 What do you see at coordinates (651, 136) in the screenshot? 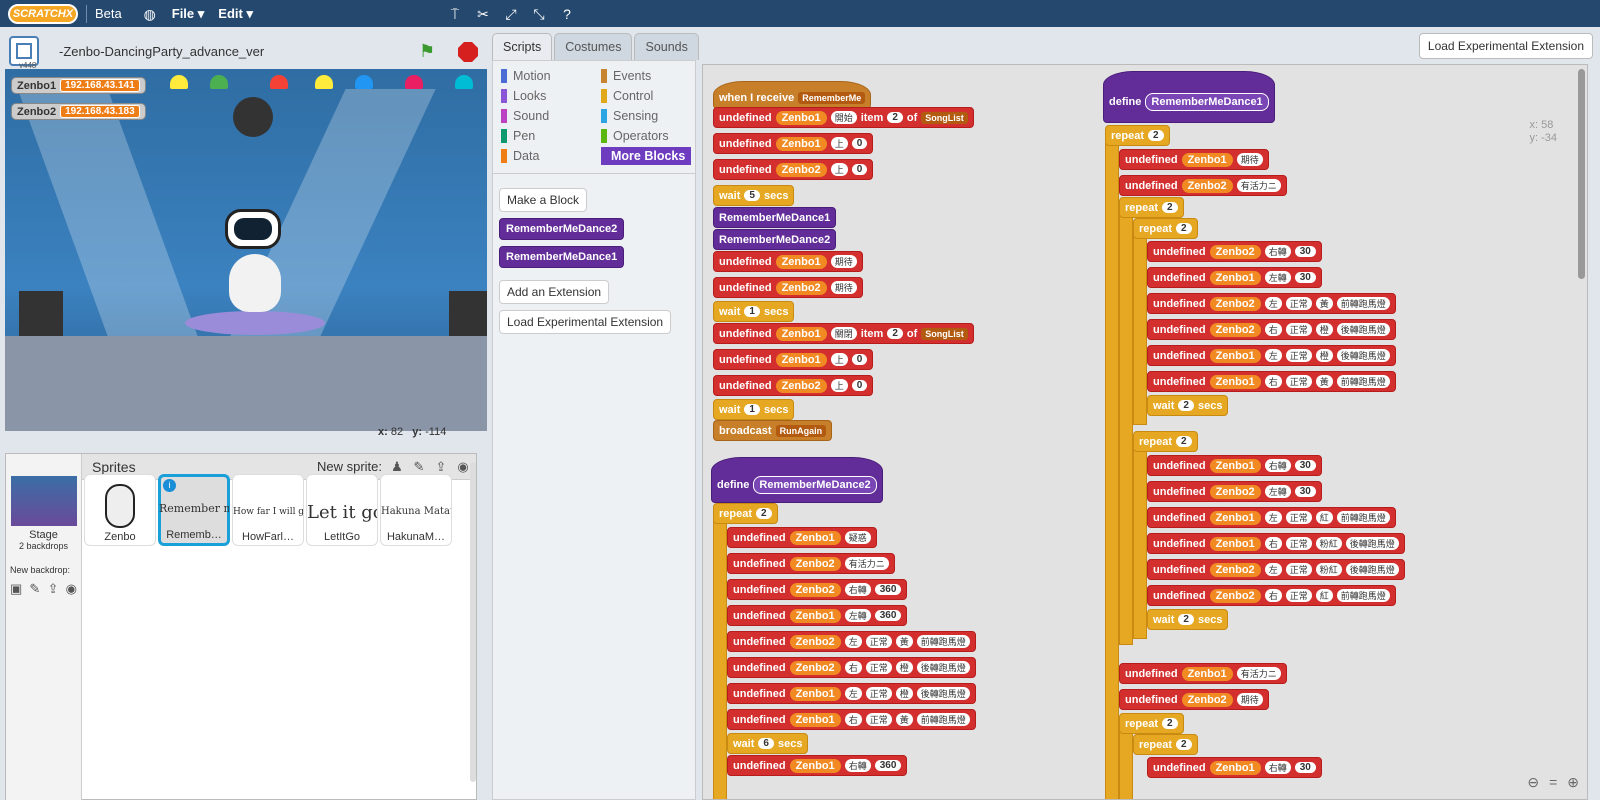
I see `category-operators: Operators` at bounding box center [651, 136].